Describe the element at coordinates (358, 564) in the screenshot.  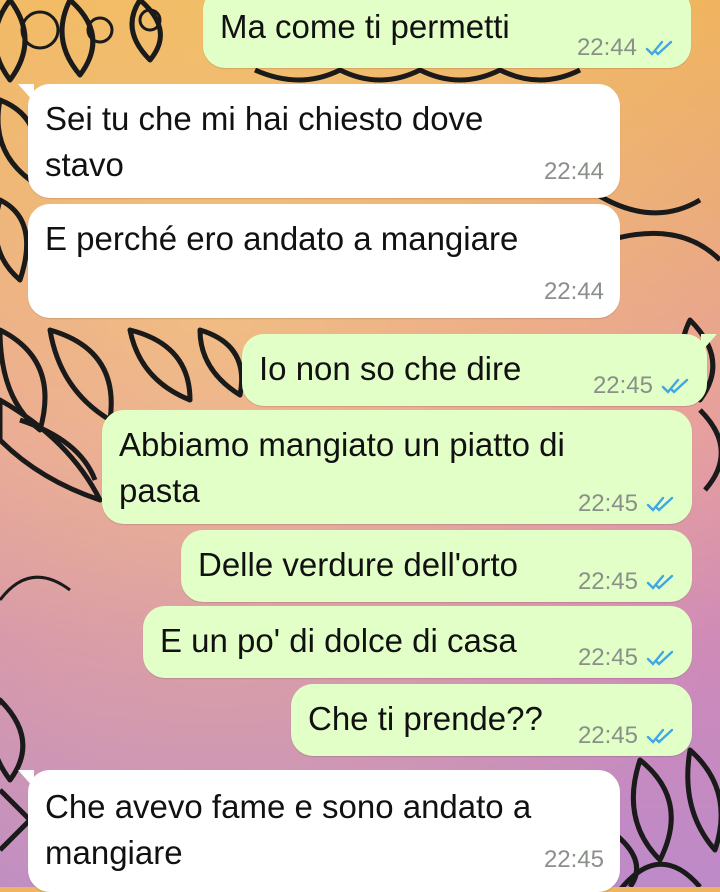
I see `message-text: Delle verdure dell'orto` at that location.